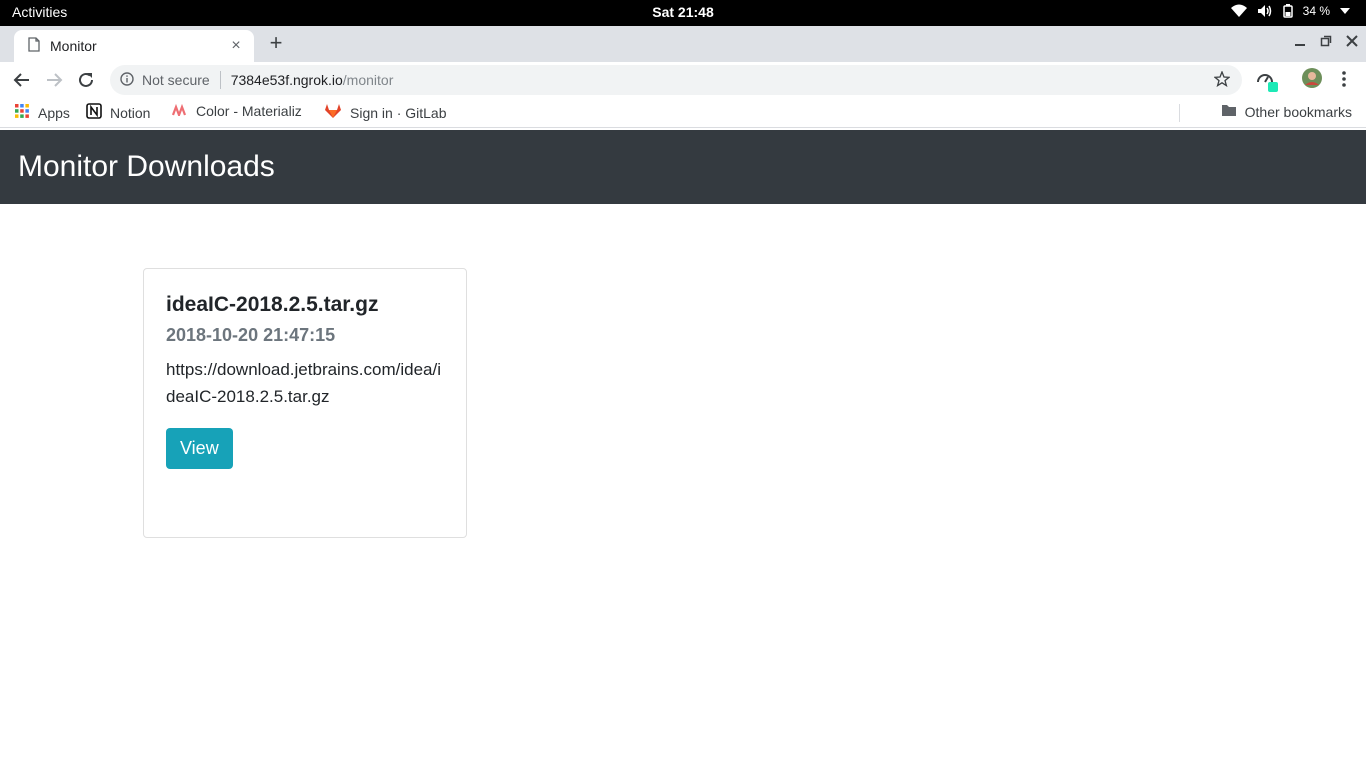 The height and width of the screenshot is (768, 1366). What do you see at coordinates (1344, 81) in the screenshot?
I see `menu-kebab-icon` at bounding box center [1344, 81].